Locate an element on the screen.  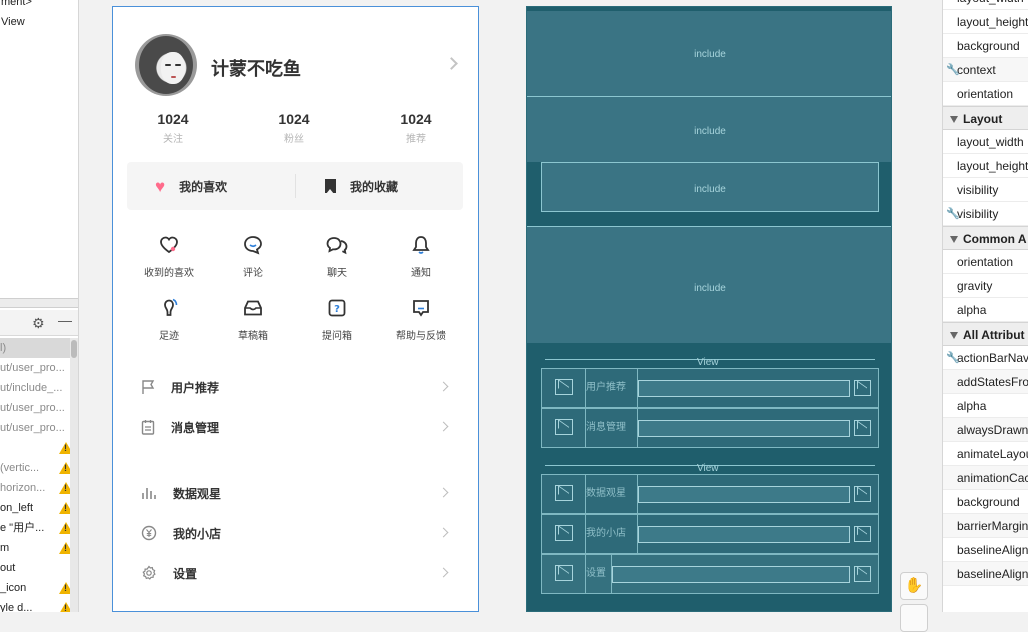
attribute-row: barrierMargin is located at coordinates (985, 526).